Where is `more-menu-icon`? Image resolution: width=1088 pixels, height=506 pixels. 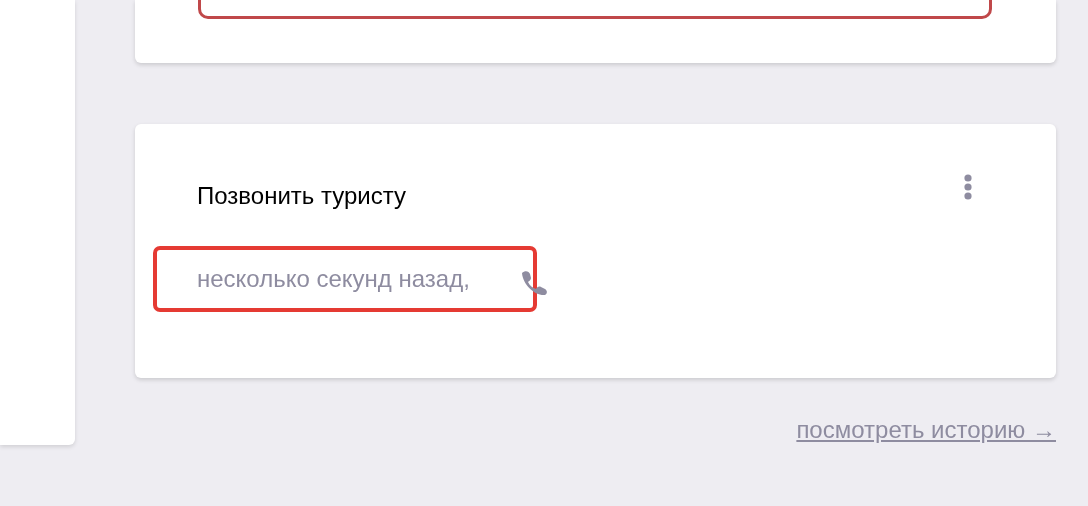
more-menu-icon is located at coordinates (968, 187).